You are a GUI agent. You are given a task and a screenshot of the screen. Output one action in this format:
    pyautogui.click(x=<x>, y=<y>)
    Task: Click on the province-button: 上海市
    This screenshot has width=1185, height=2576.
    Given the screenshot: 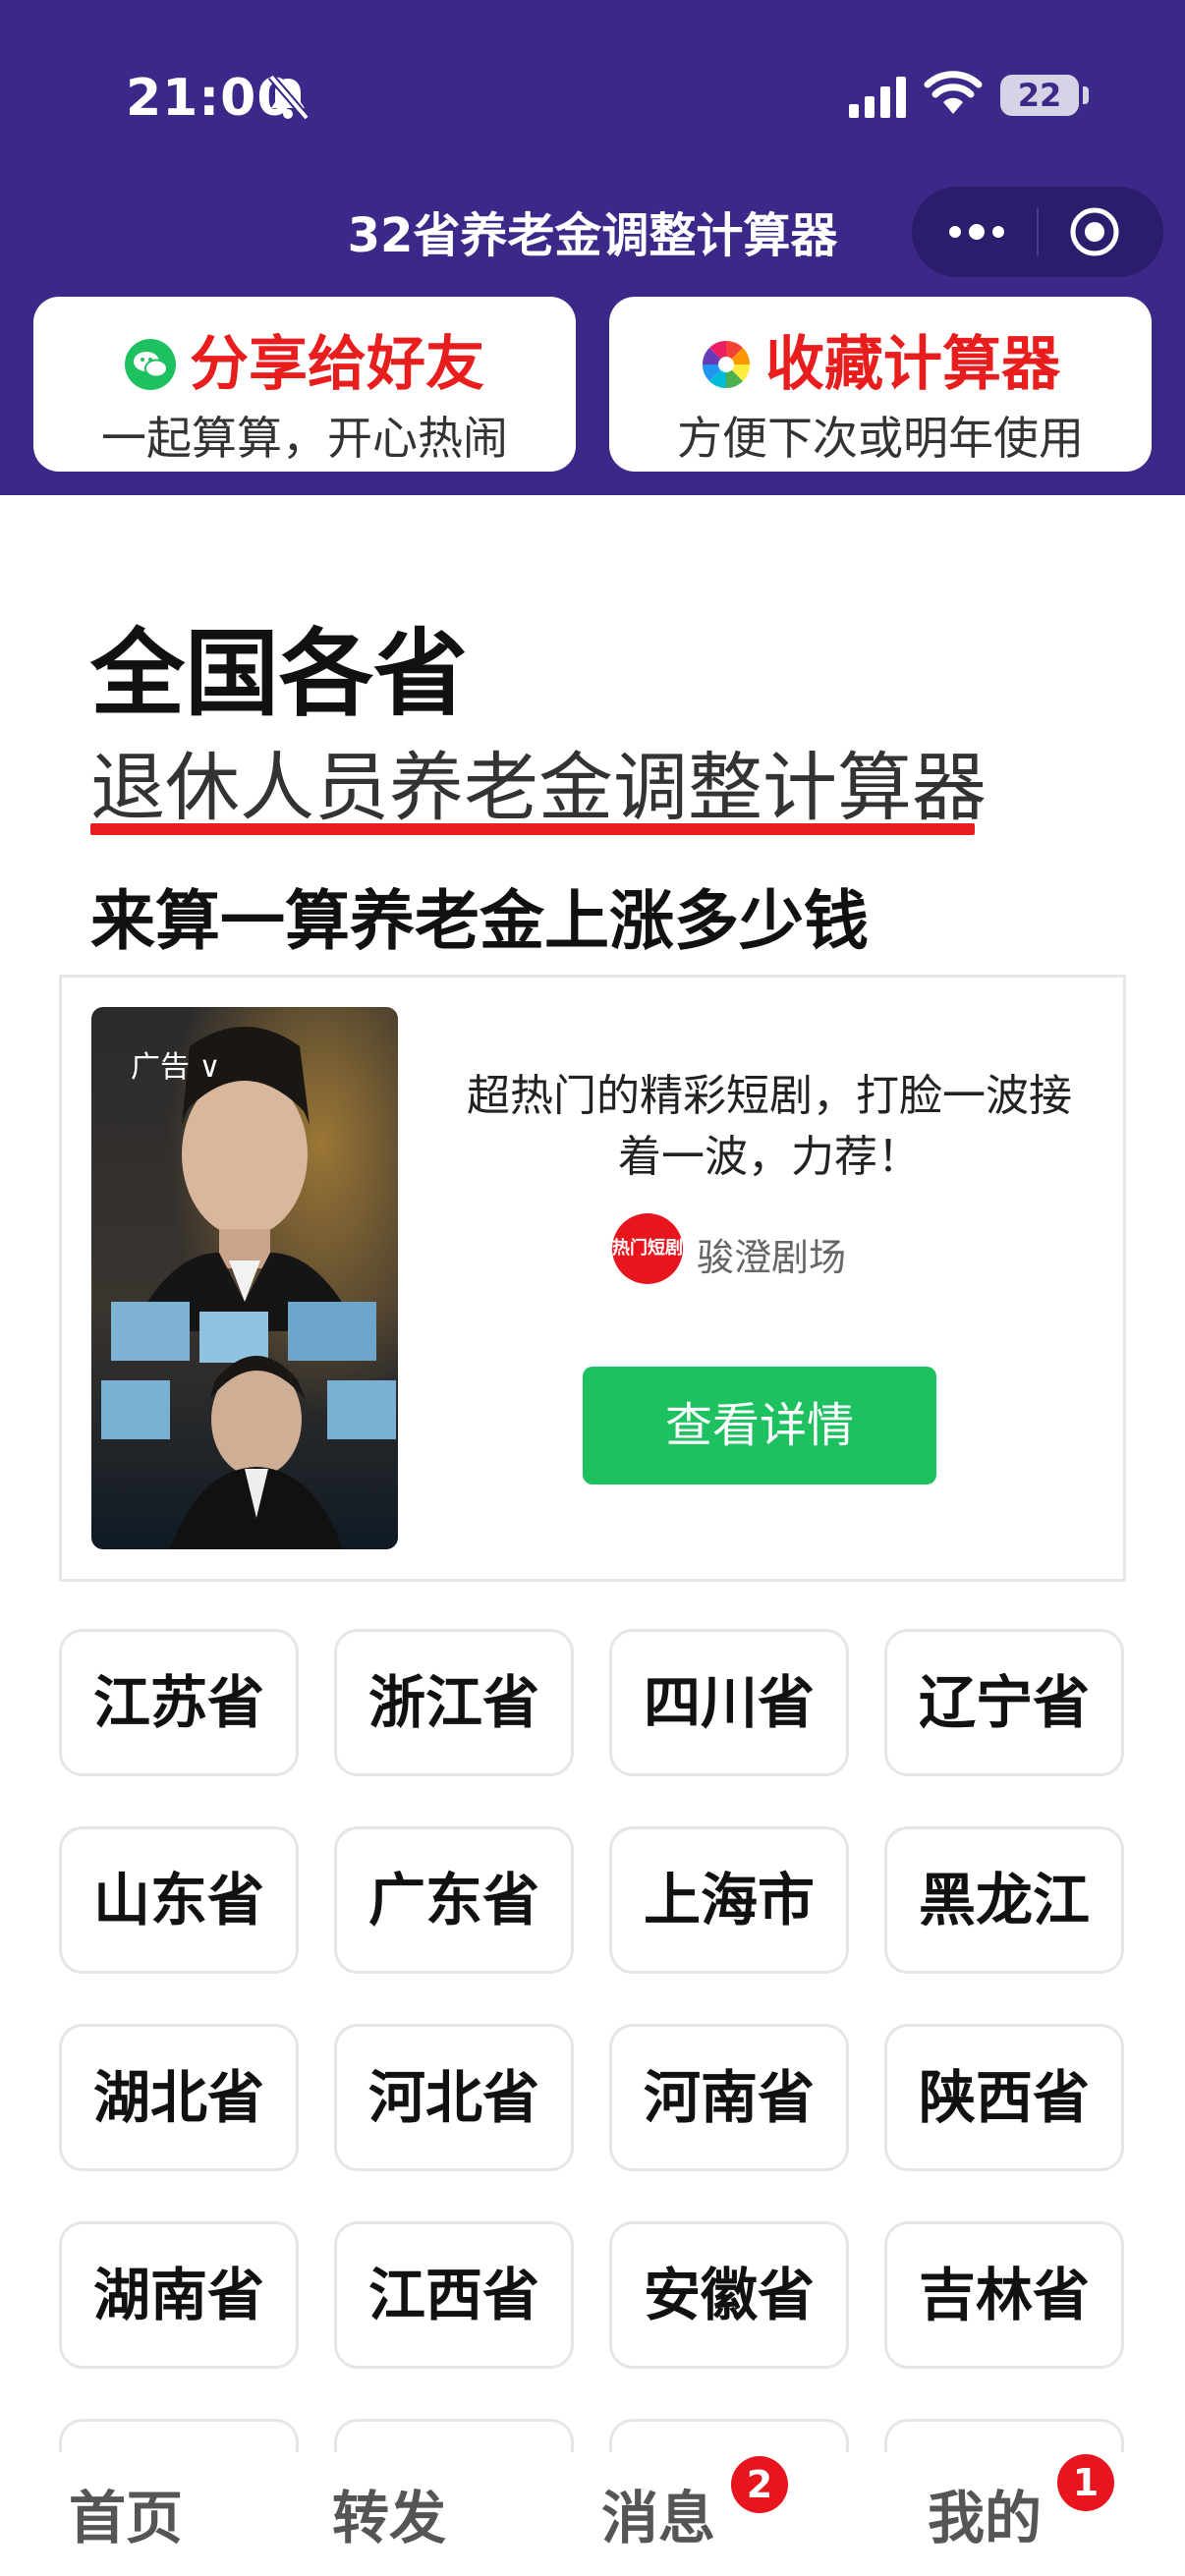 What is the action you would take?
    pyautogui.click(x=729, y=1900)
    